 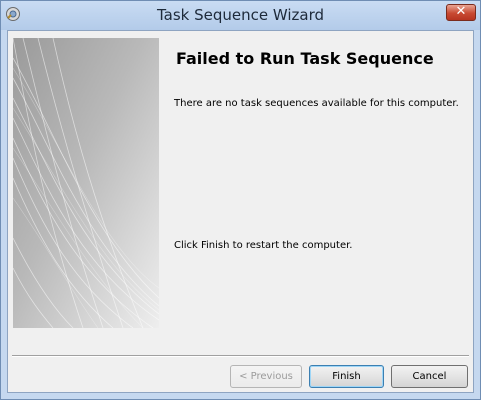 I want to click on cancel-button: Cancel, so click(x=429, y=376).